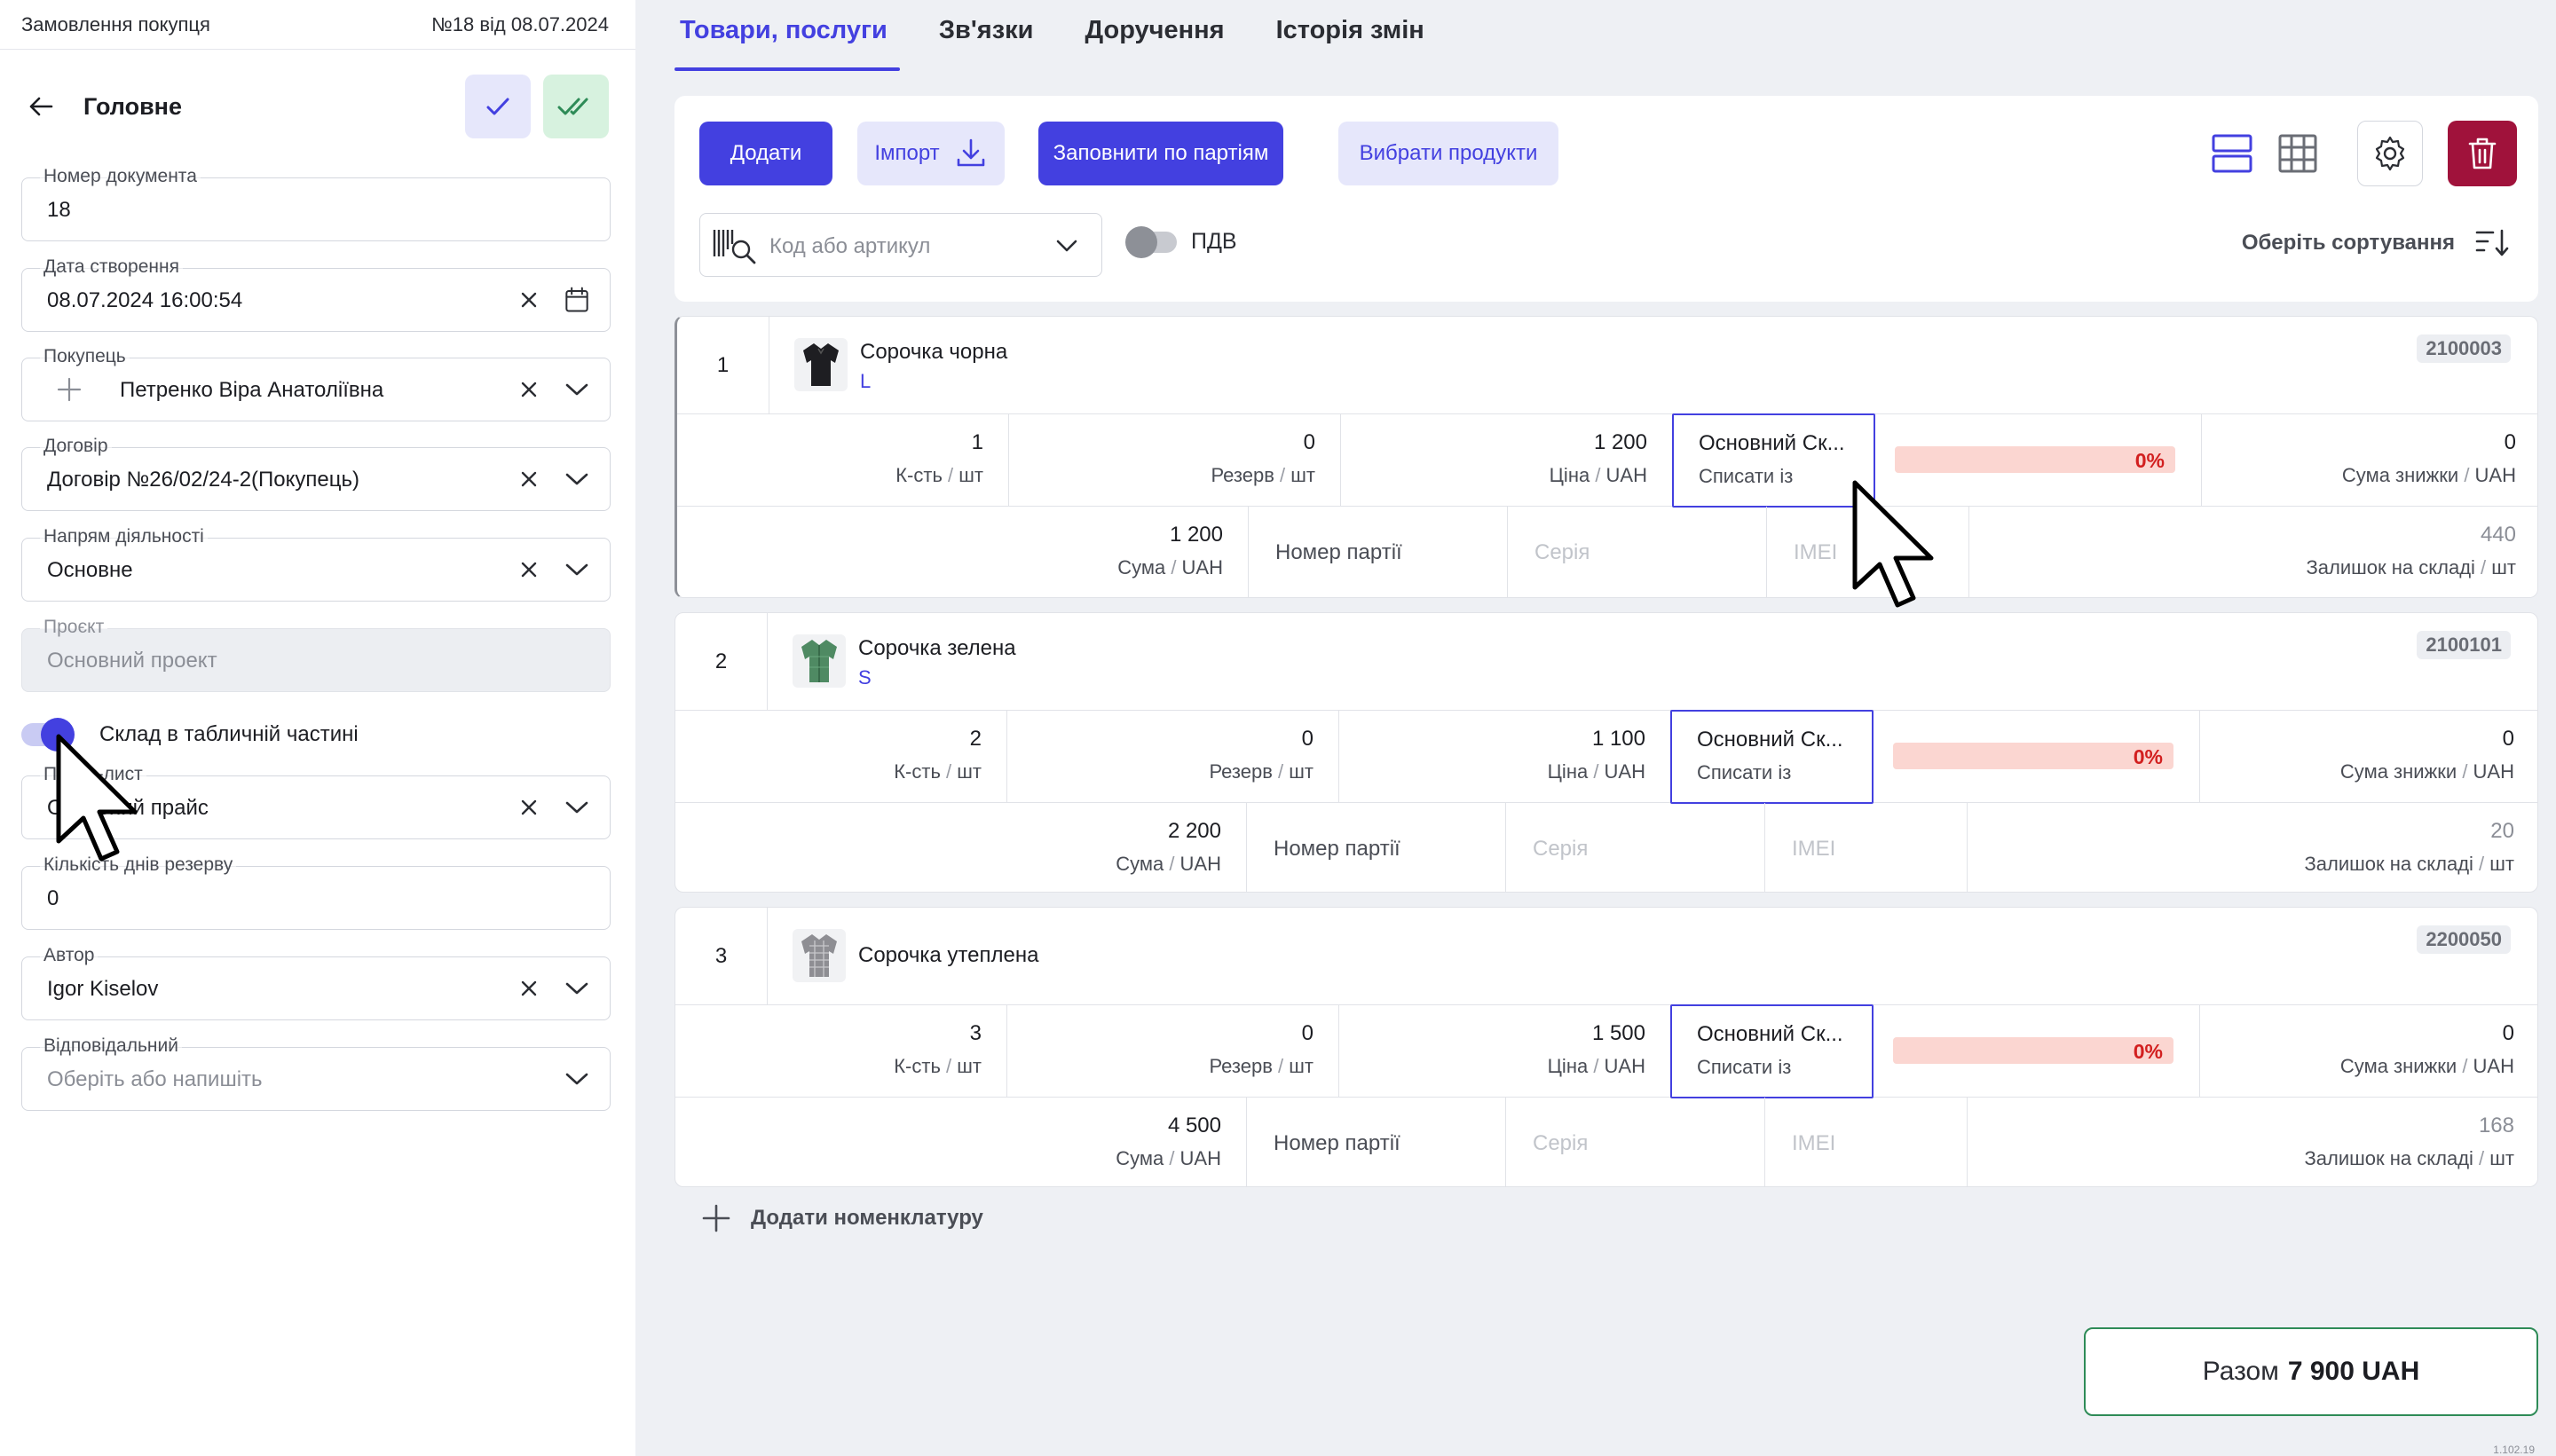  What do you see at coordinates (931, 153) in the screenshot?
I see `import-button: Імпорт` at bounding box center [931, 153].